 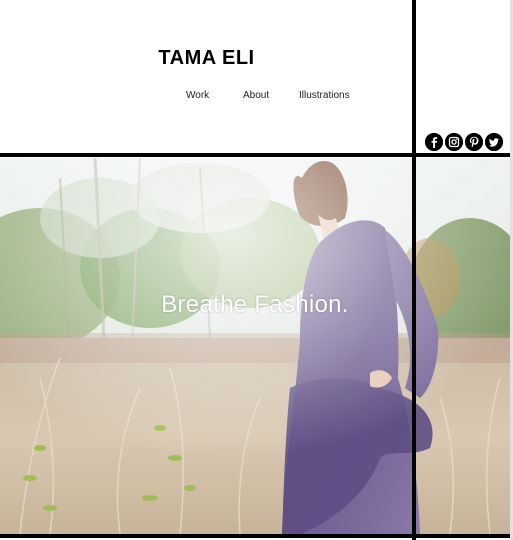 I want to click on main-nav: Work About Illustrations, so click(x=206, y=97).